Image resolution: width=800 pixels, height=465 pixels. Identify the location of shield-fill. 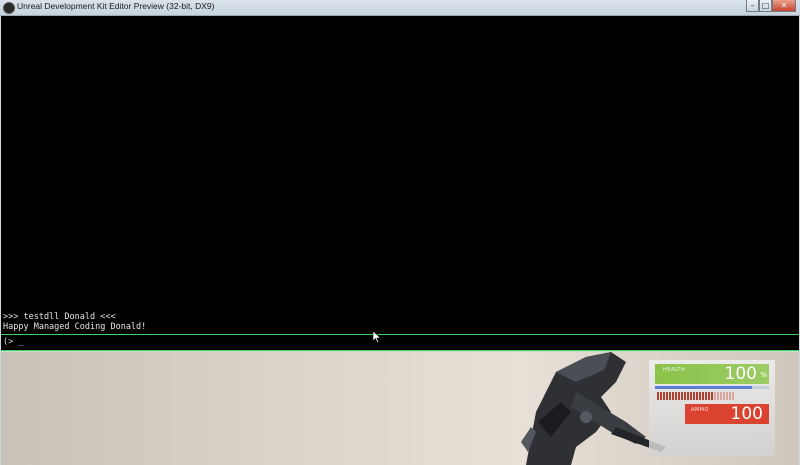
(703, 387).